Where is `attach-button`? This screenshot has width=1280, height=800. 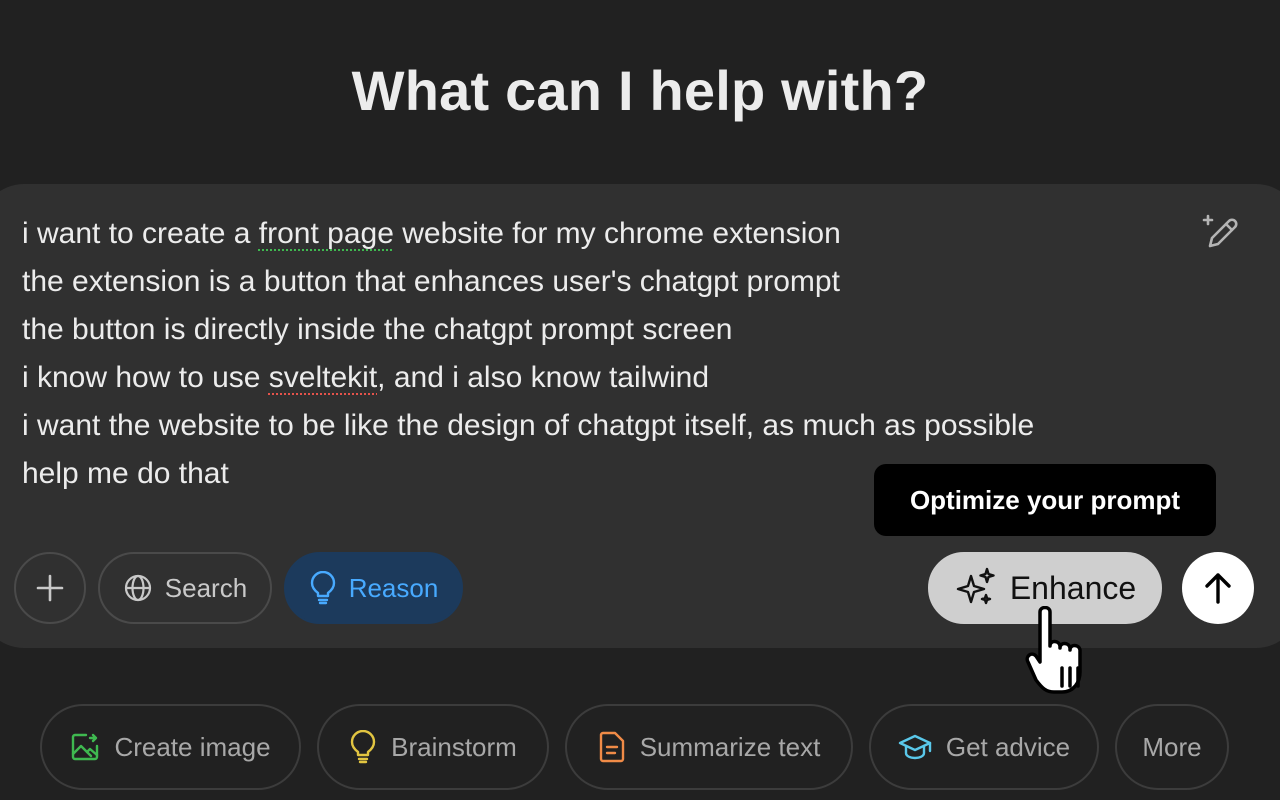 attach-button is located at coordinates (50, 588).